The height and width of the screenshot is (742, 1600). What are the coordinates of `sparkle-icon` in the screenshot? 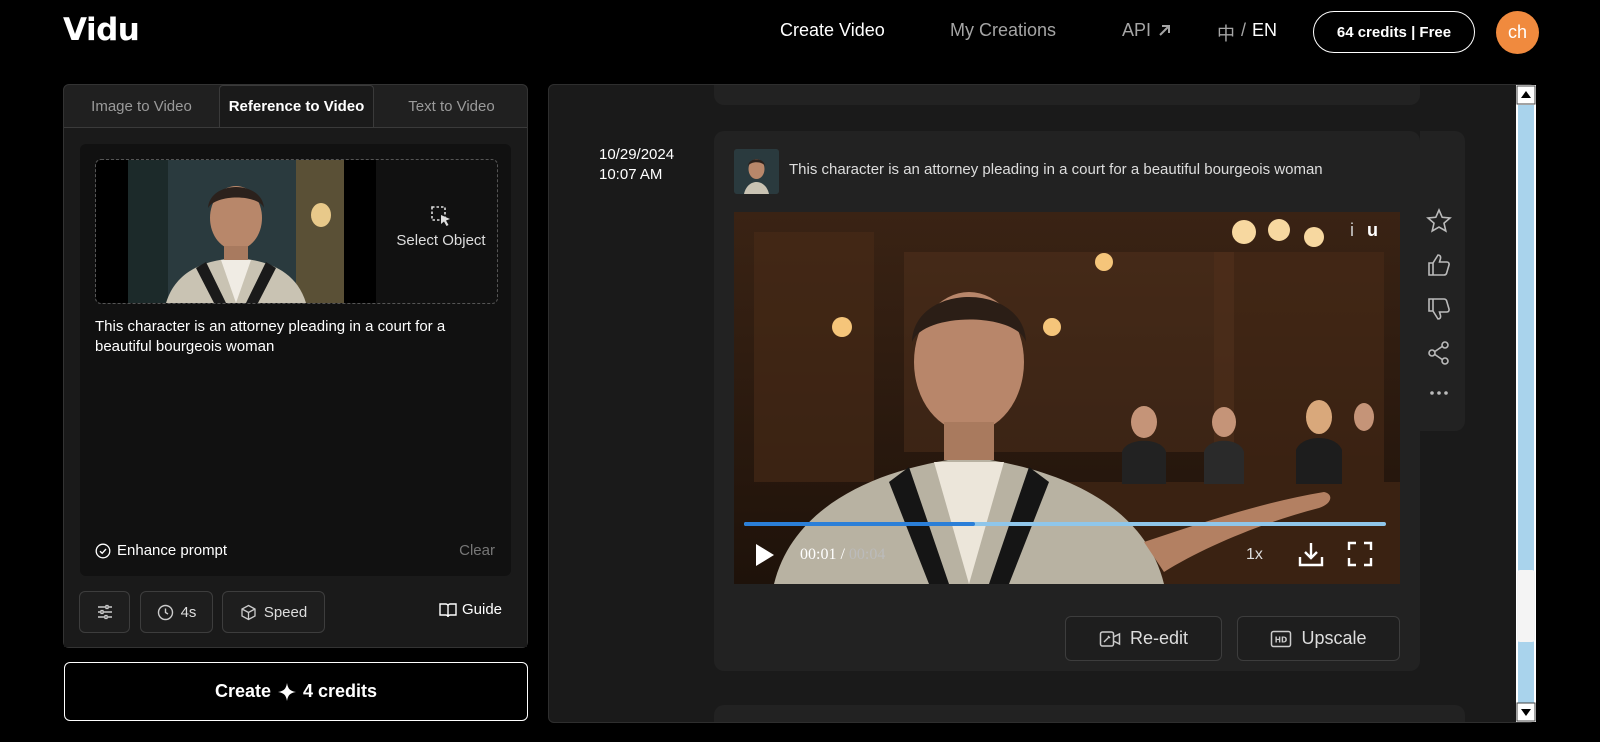 It's located at (286, 691).